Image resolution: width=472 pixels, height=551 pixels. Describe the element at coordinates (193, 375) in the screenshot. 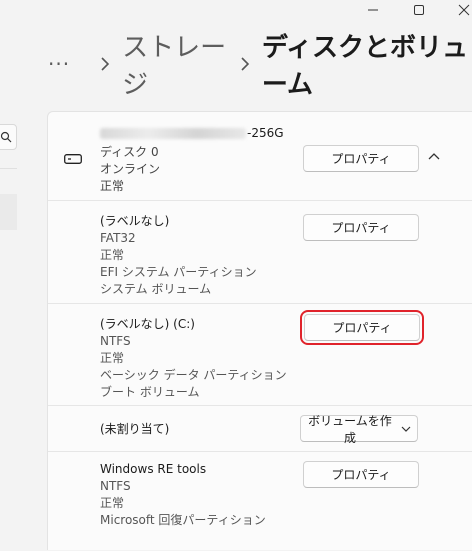

I see `partition-type: ベーシック データ パーティション` at that location.